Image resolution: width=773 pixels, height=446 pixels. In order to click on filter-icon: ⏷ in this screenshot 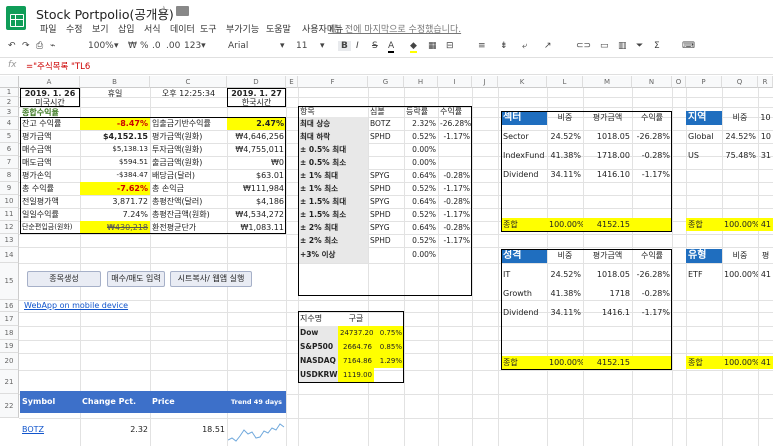, I will do `click(639, 46)`.